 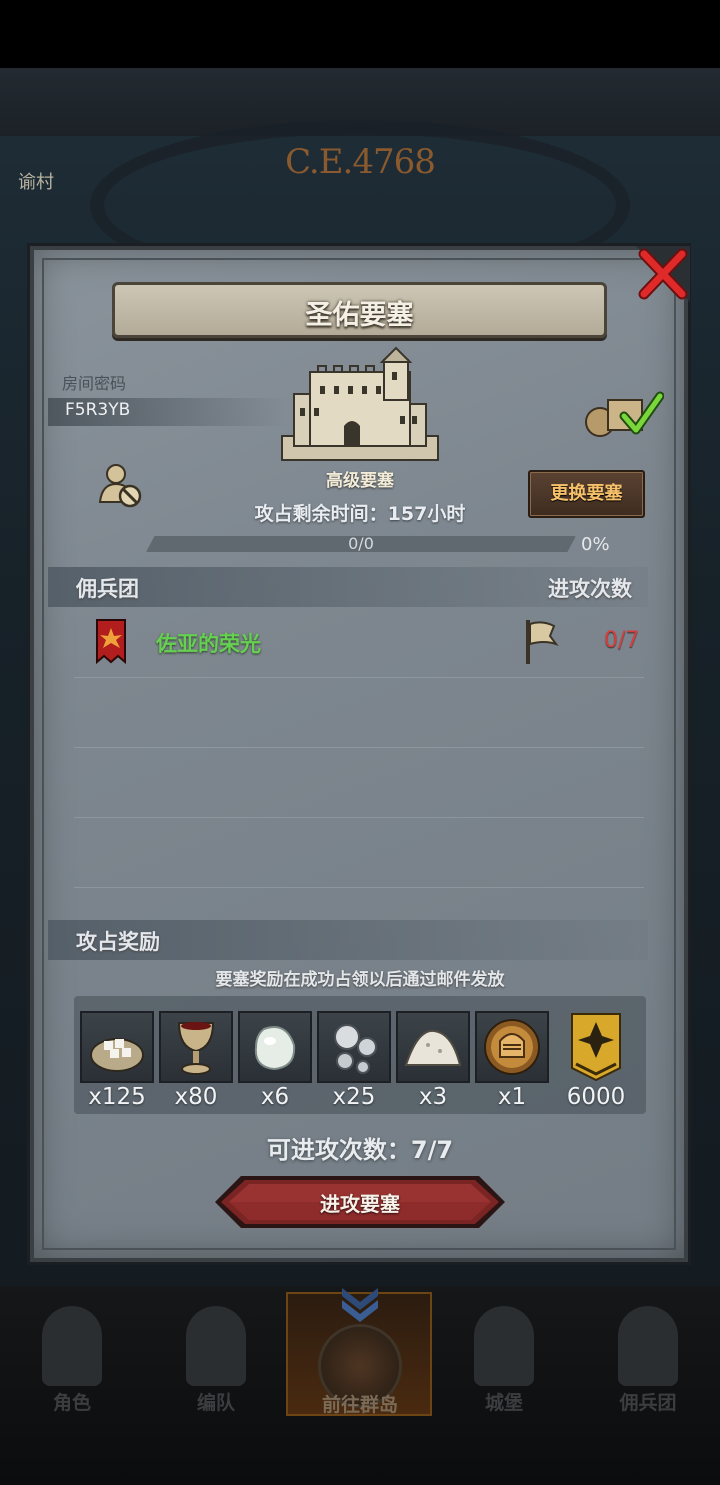 What do you see at coordinates (275, 1097) in the screenshot?
I see `reward-qty: x6` at bounding box center [275, 1097].